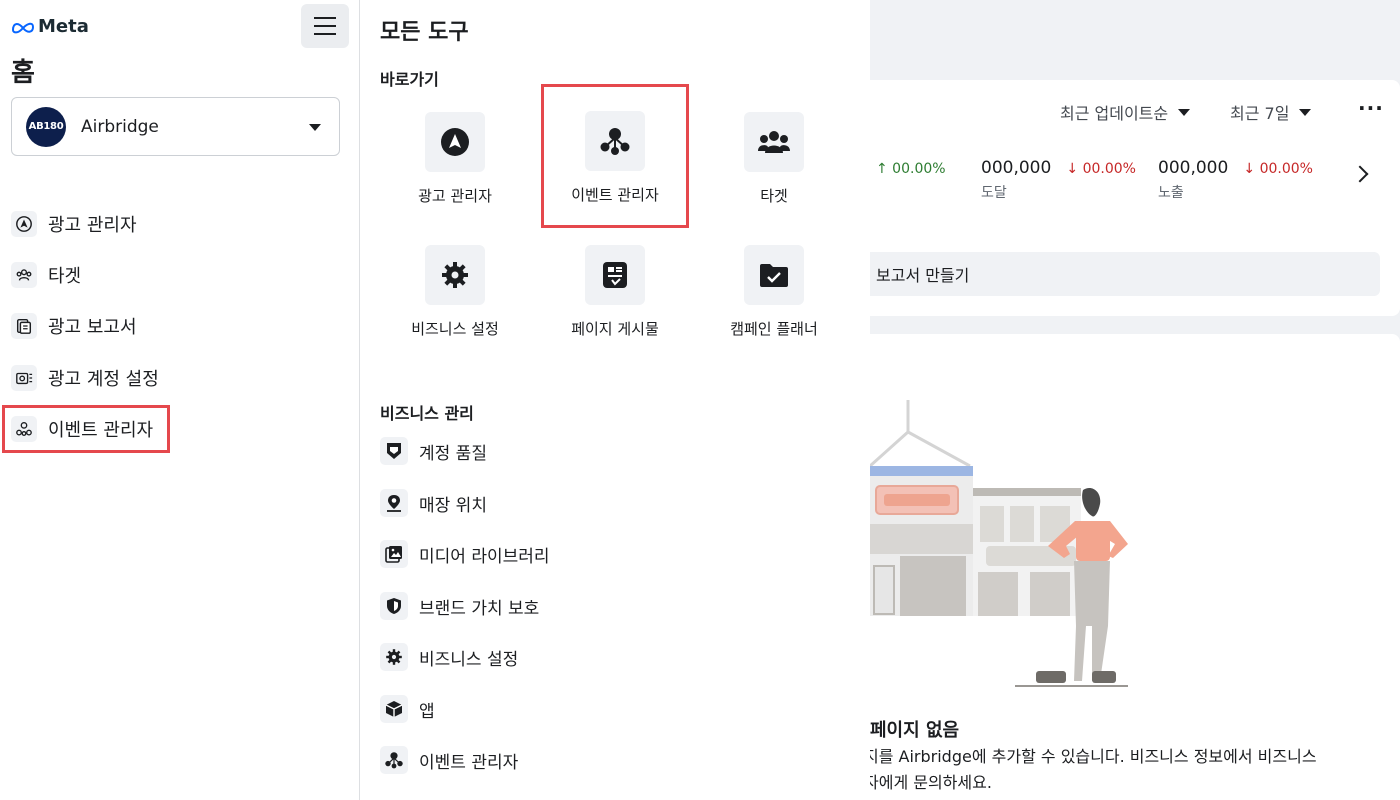  What do you see at coordinates (175, 126) in the screenshot?
I see `account-selector: AB180 Airbridge` at bounding box center [175, 126].